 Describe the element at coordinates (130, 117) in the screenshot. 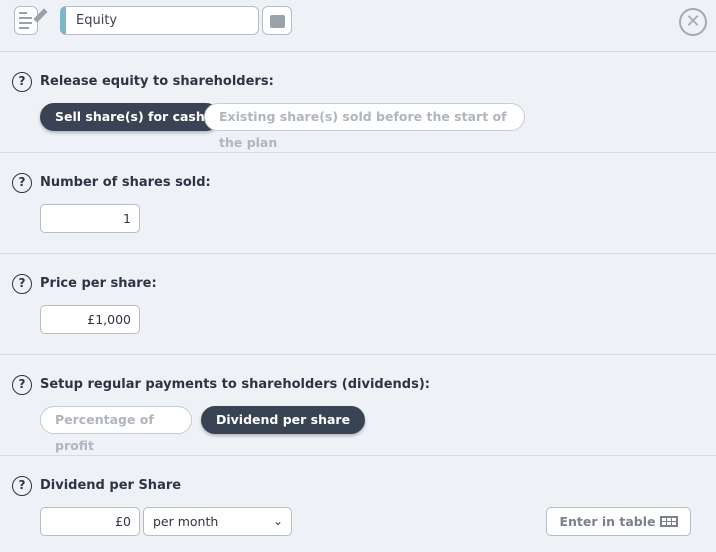

I see `sell-shares-button: Sell share(s) for cash` at that location.